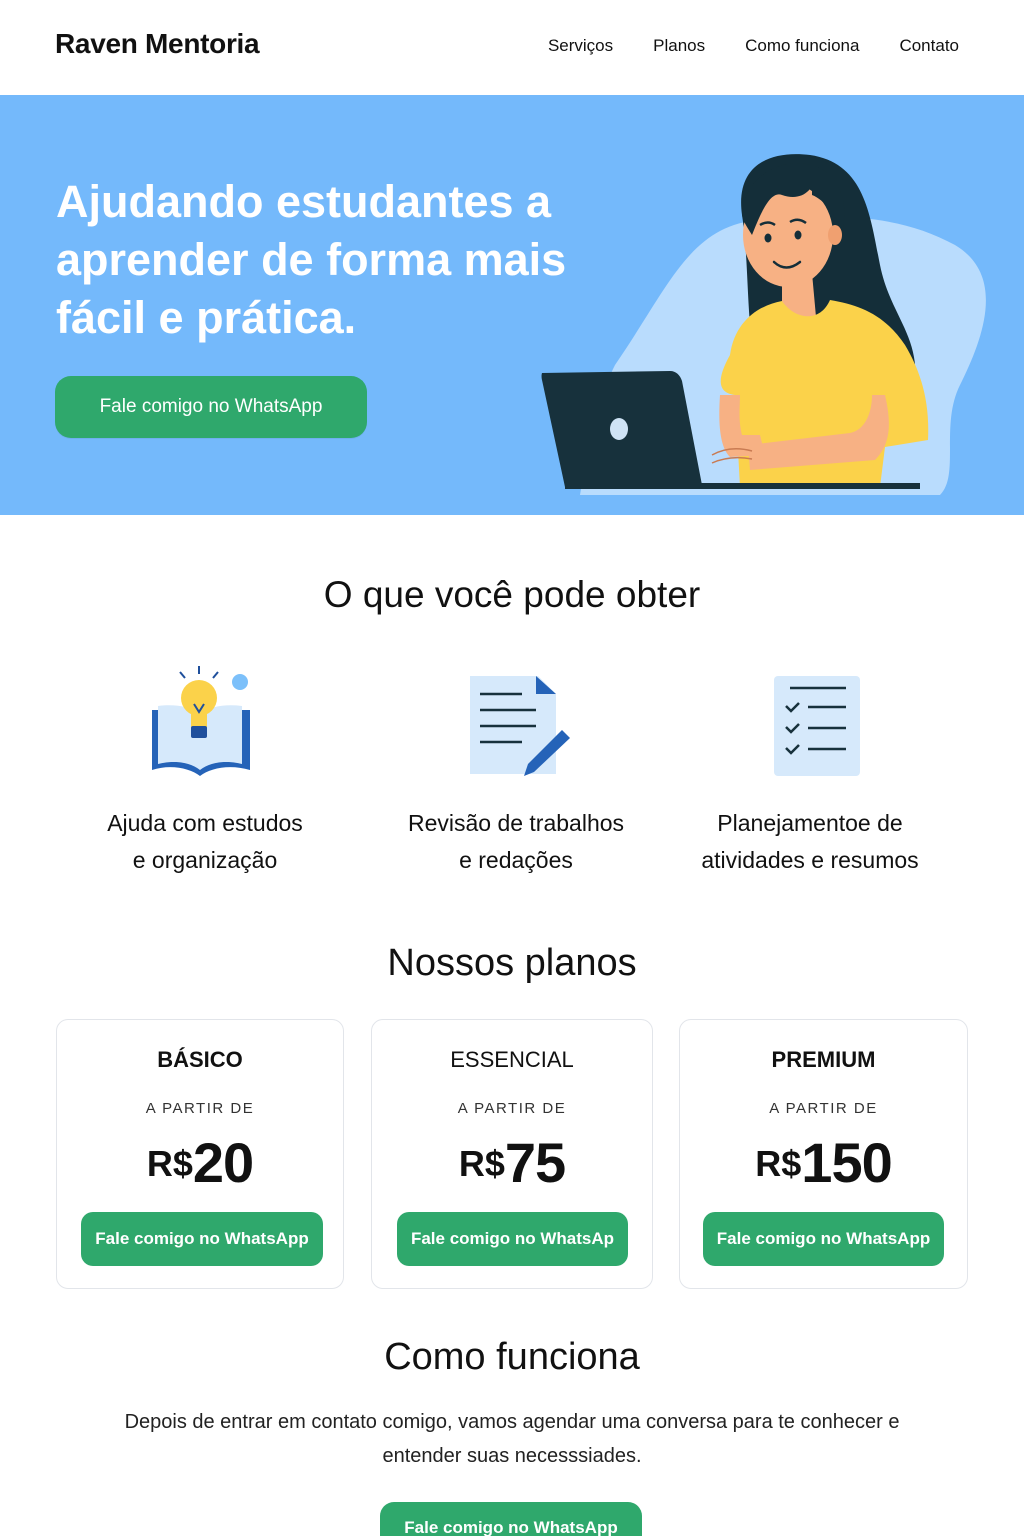 The image size is (1024, 1536). What do you see at coordinates (810, 823) in the screenshot?
I see `feature-label-line1: Planejamentoe de` at bounding box center [810, 823].